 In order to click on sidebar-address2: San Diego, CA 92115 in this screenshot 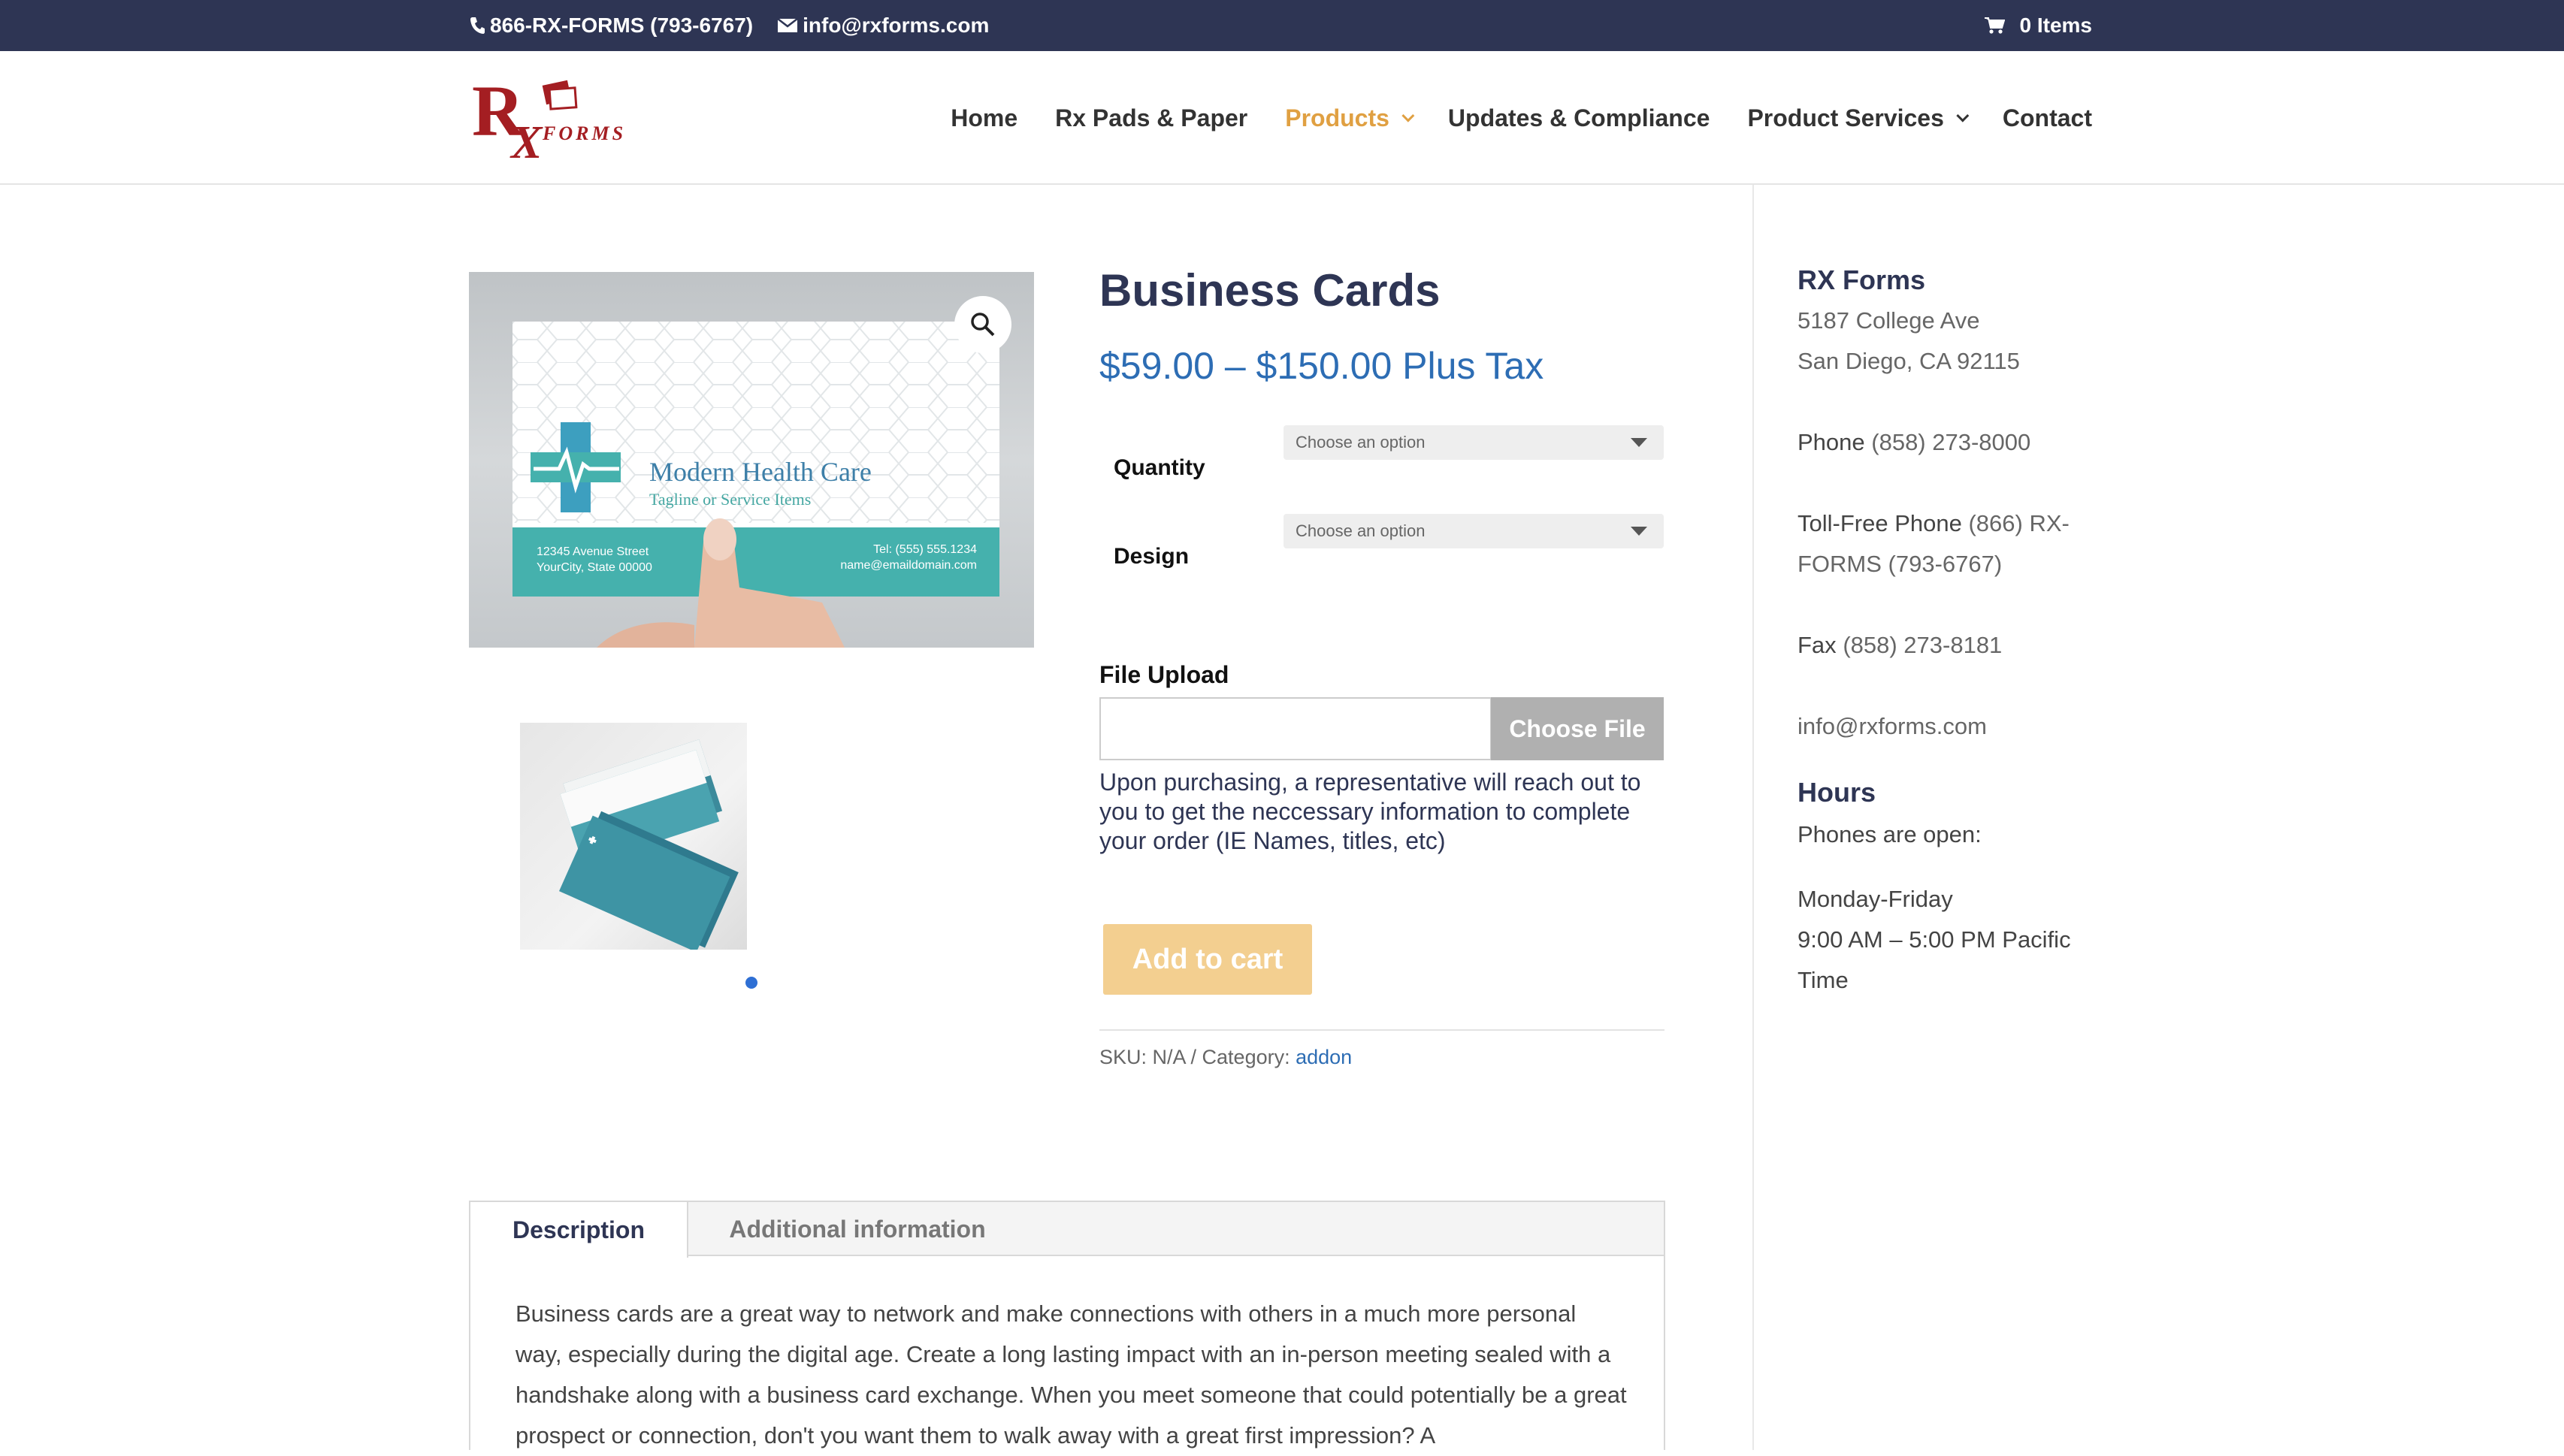, I will do `click(1909, 361)`.